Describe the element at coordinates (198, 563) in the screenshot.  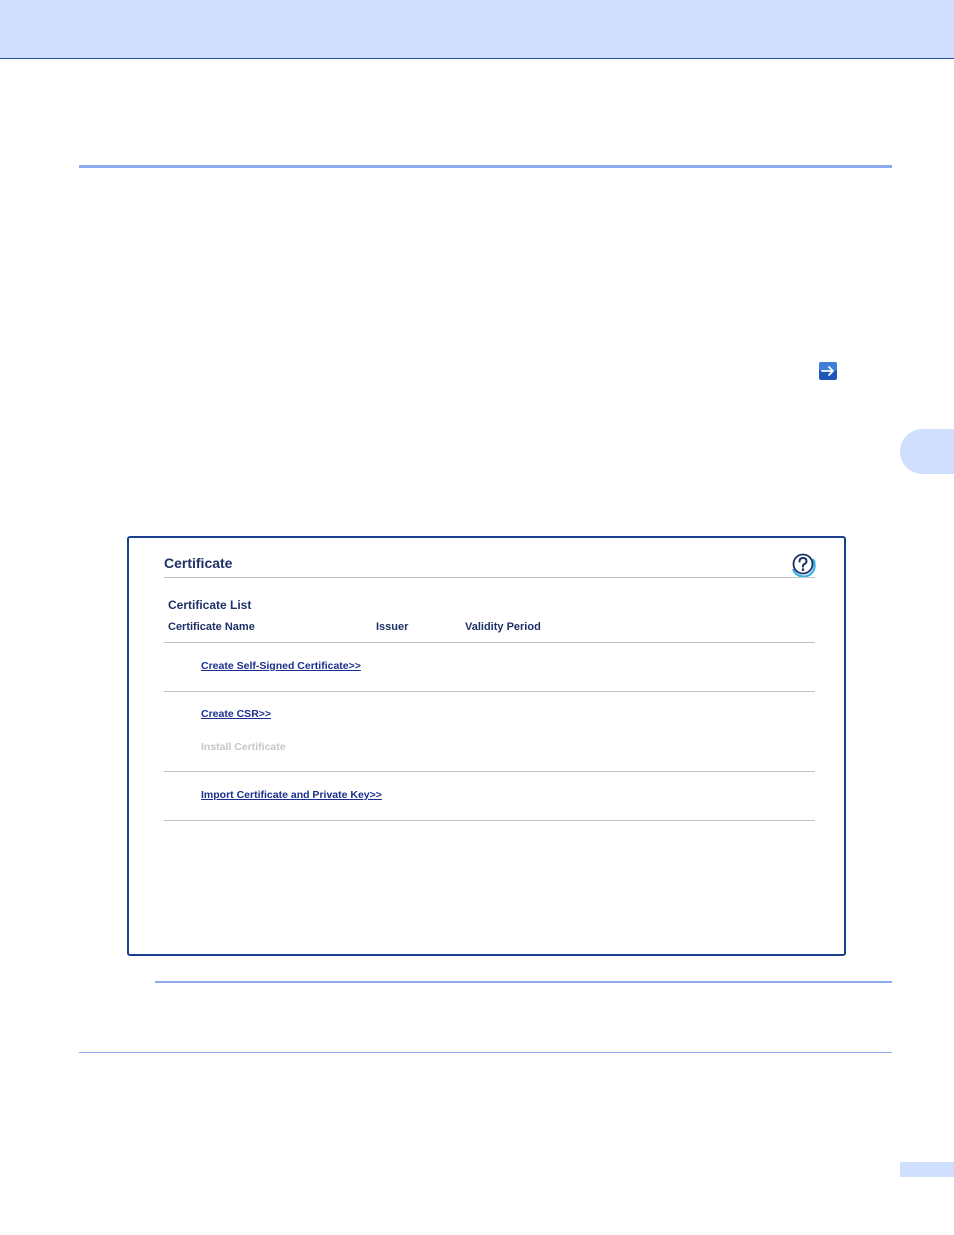
I see `panel-title: Certificate` at that location.